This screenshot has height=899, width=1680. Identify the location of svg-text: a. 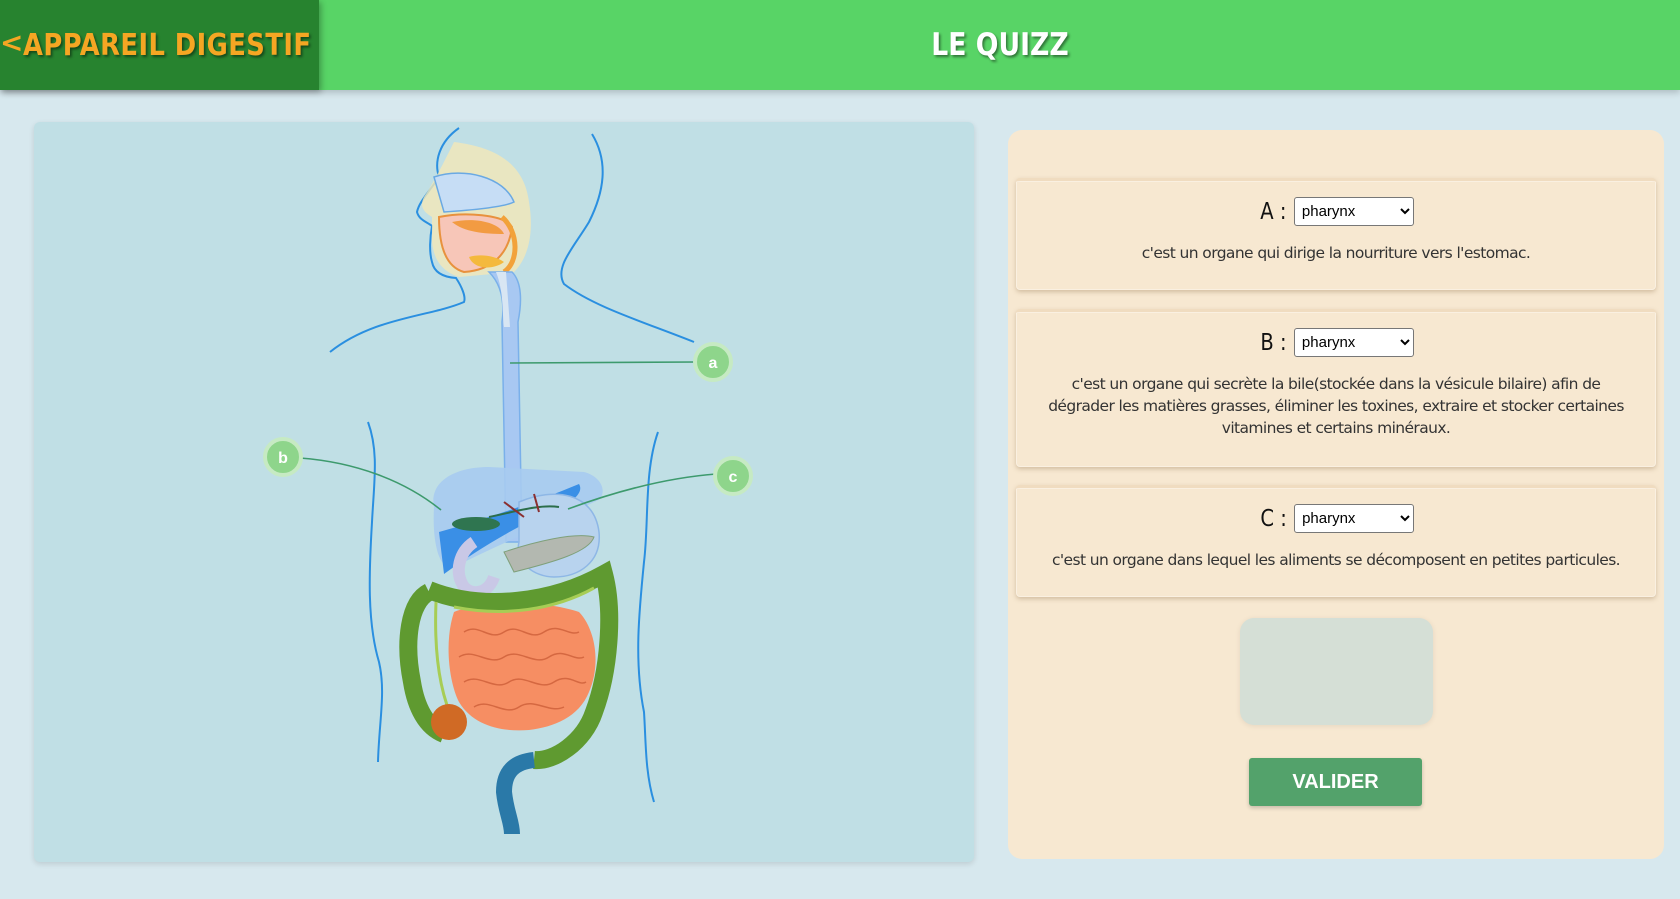
(713, 363).